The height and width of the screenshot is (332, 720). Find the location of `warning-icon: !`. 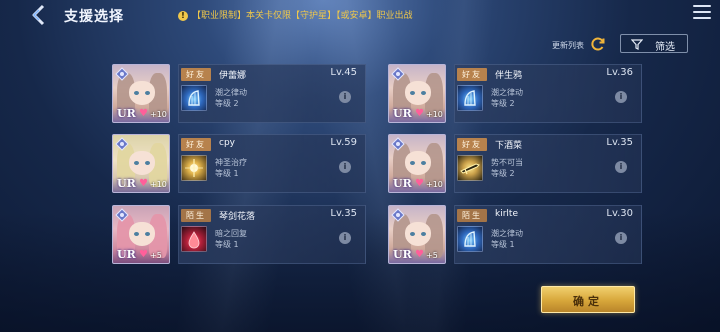

warning-icon: ! is located at coordinates (183, 16).